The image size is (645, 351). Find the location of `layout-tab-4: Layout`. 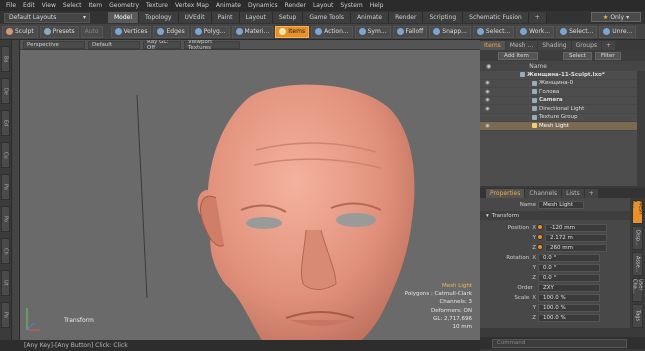

layout-tab-4: Layout is located at coordinates (256, 17).